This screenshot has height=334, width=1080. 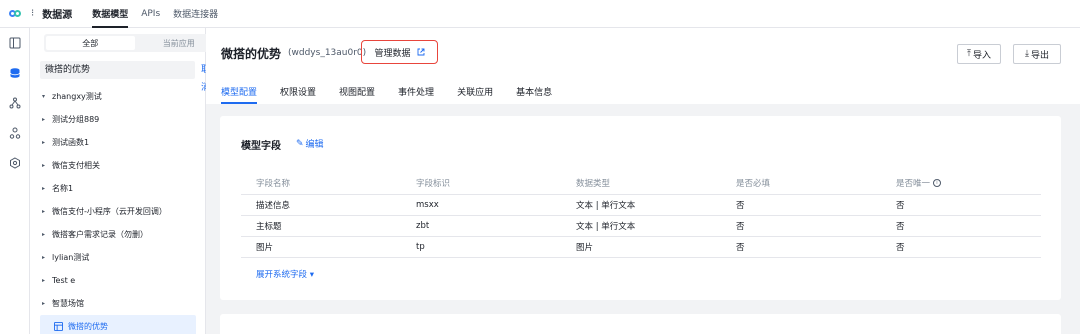 I want to click on tab-data-connector: 数据连接器, so click(x=195, y=14).